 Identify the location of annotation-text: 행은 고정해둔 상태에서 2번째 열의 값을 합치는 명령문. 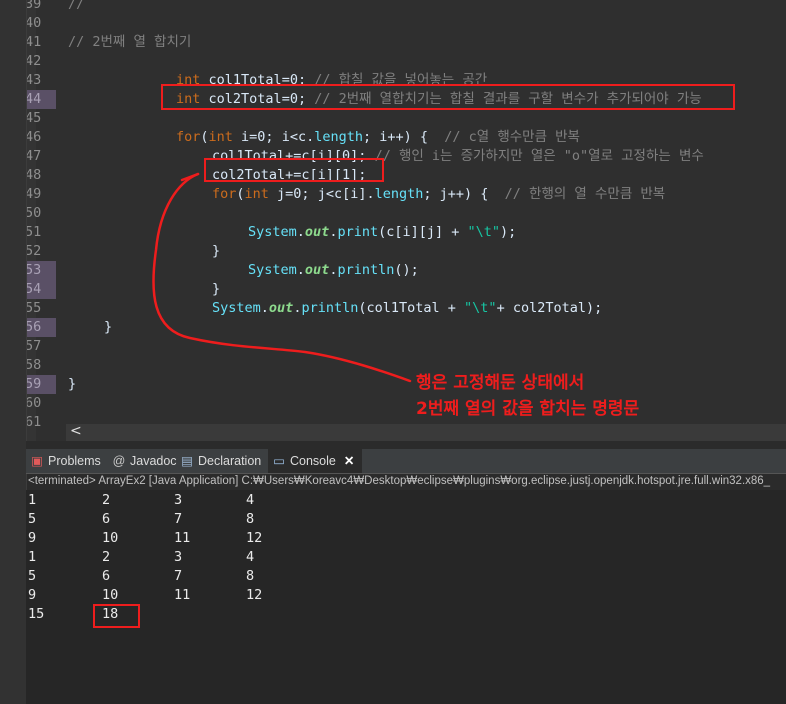
(527, 396).